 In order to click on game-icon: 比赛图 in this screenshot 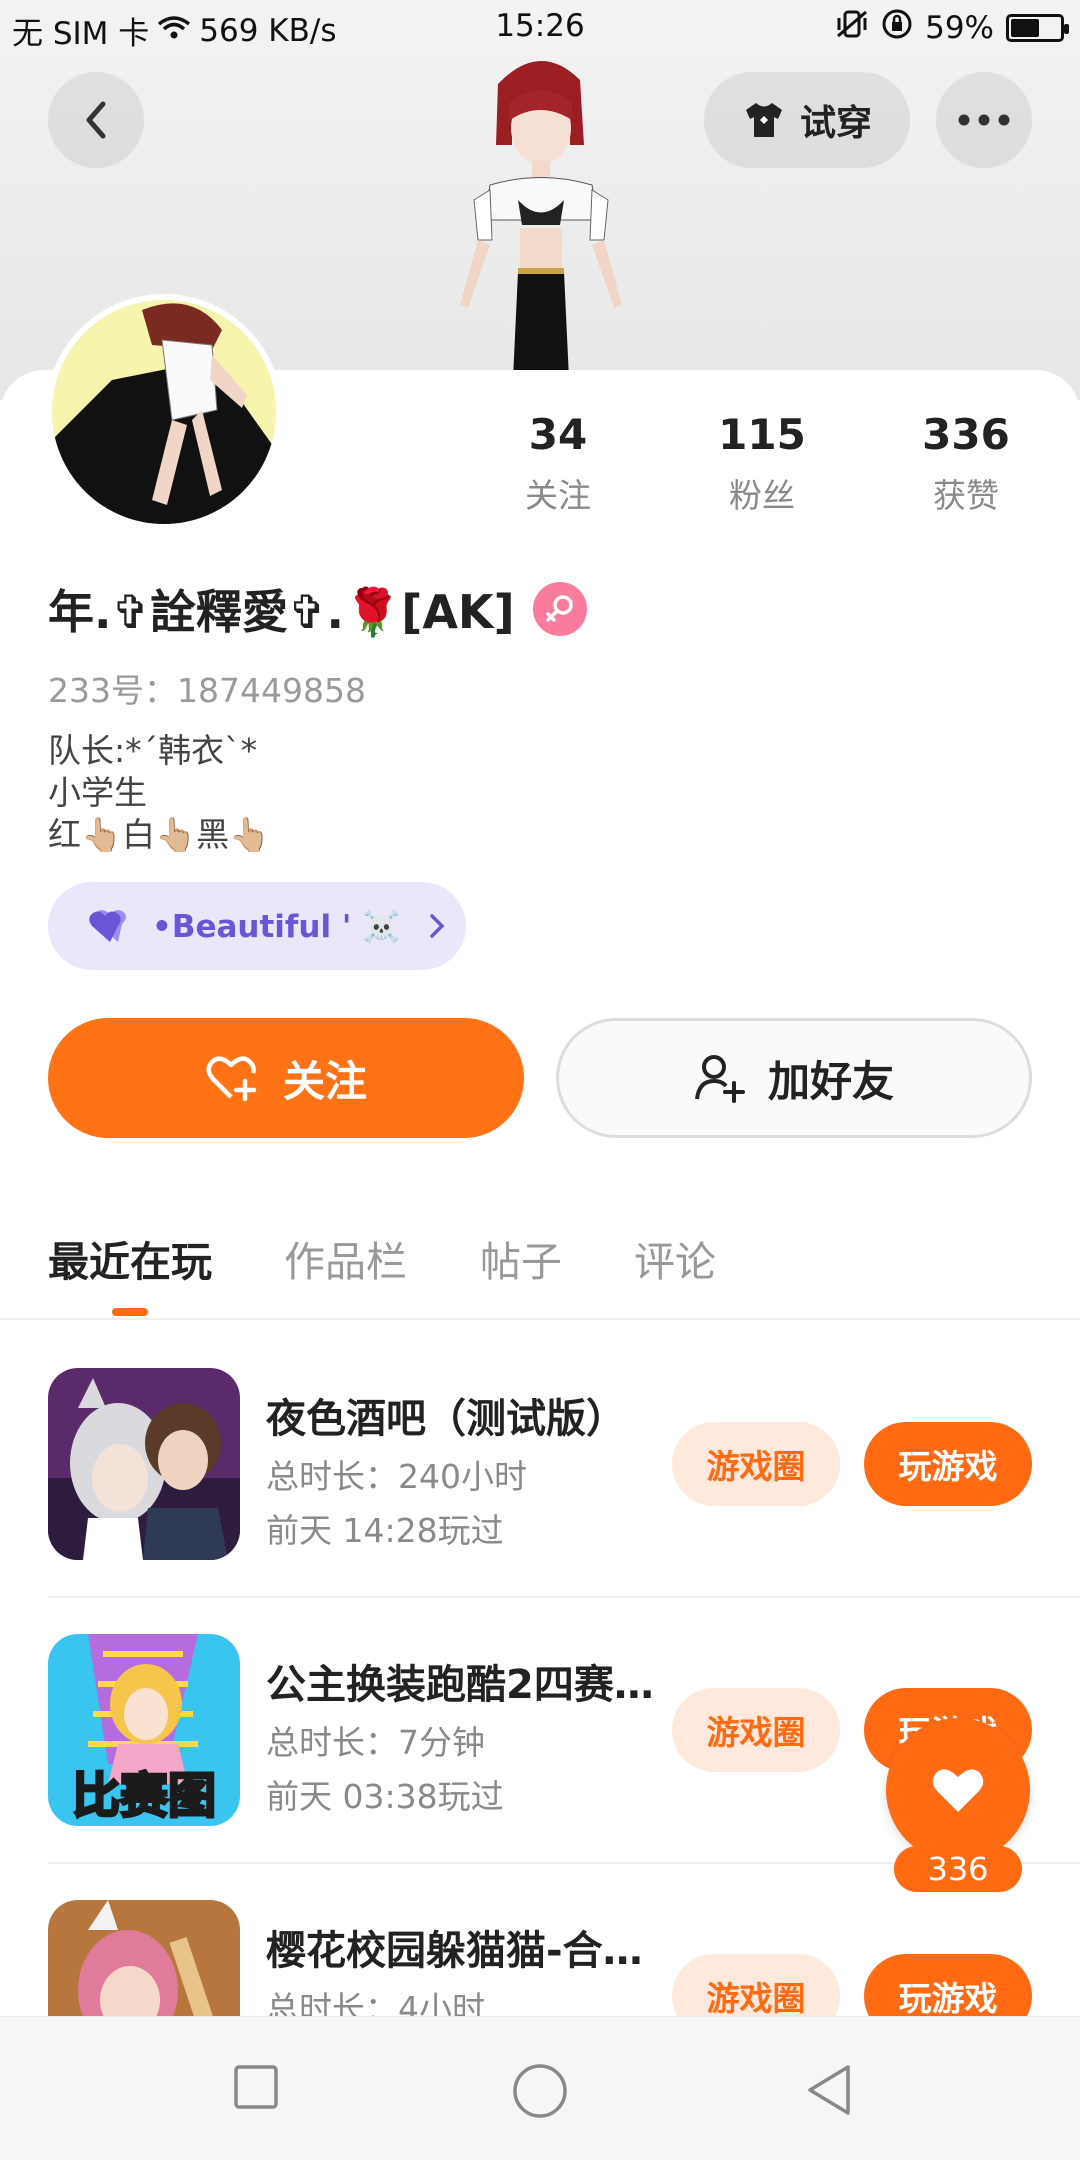, I will do `click(144, 1730)`.